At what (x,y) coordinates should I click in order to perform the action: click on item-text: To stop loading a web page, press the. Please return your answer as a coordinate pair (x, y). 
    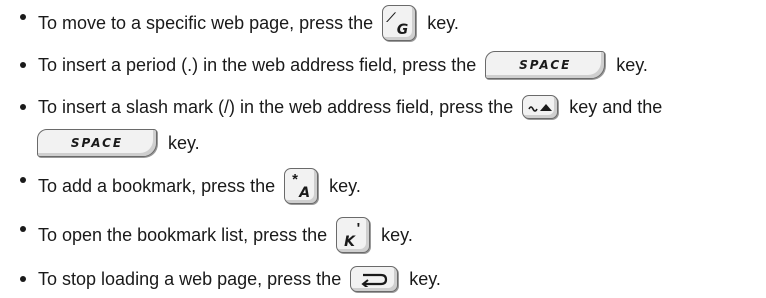
    Looking at the image, I should click on (190, 278).